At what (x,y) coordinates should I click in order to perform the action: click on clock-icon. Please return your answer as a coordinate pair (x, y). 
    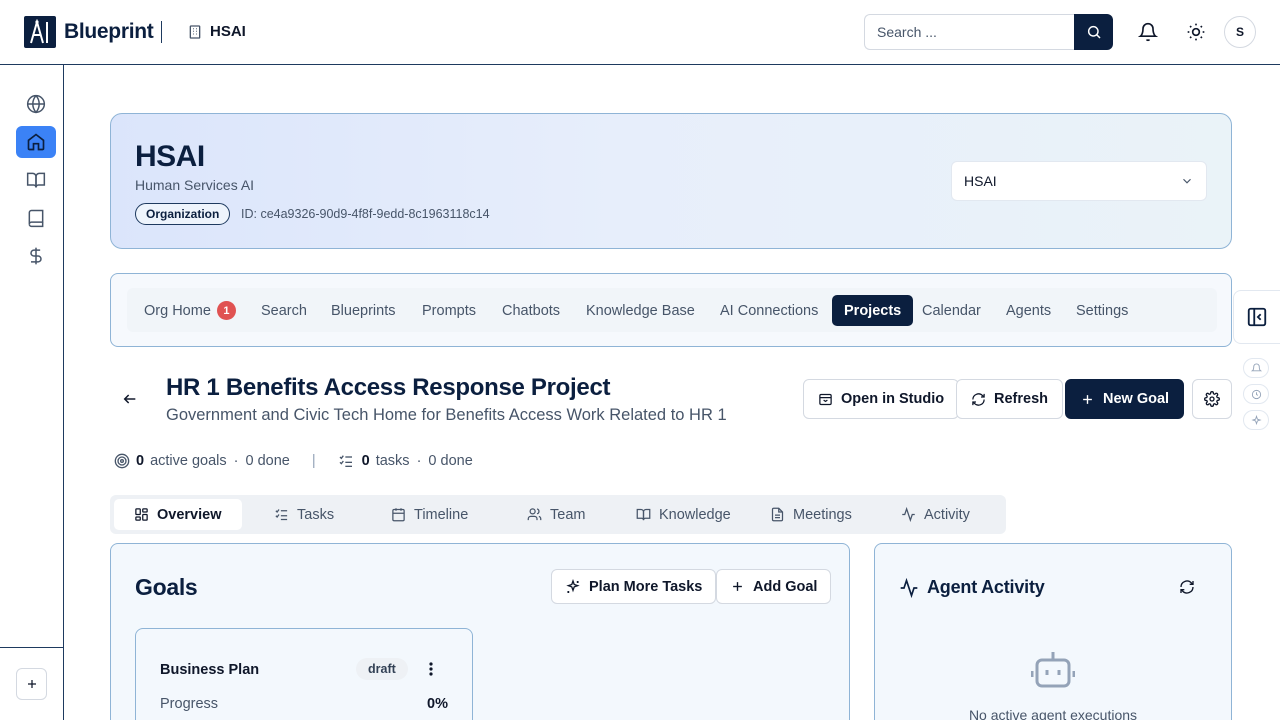
    Looking at the image, I should click on (1256, 394).